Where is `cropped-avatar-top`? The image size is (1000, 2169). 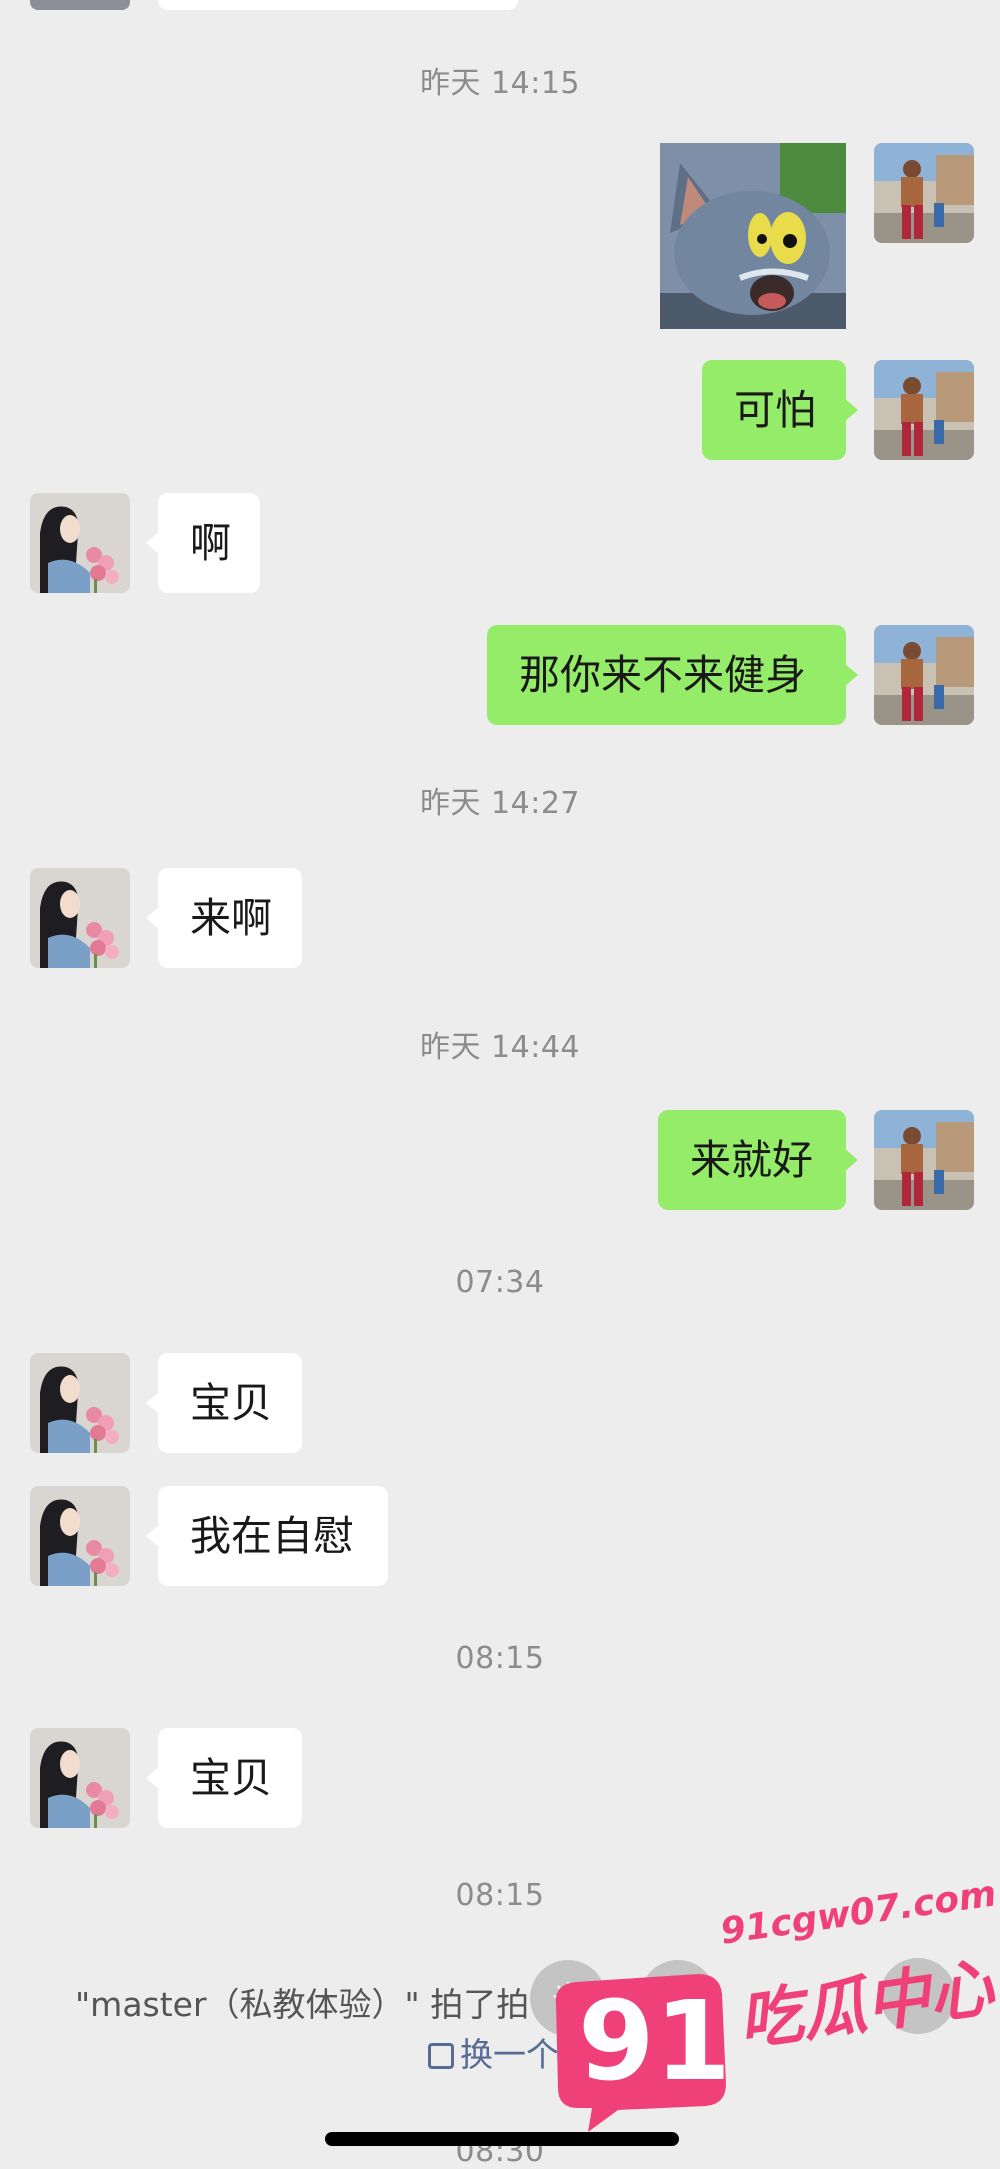 cropped-avatar-top is located at coordinates (80, 5).